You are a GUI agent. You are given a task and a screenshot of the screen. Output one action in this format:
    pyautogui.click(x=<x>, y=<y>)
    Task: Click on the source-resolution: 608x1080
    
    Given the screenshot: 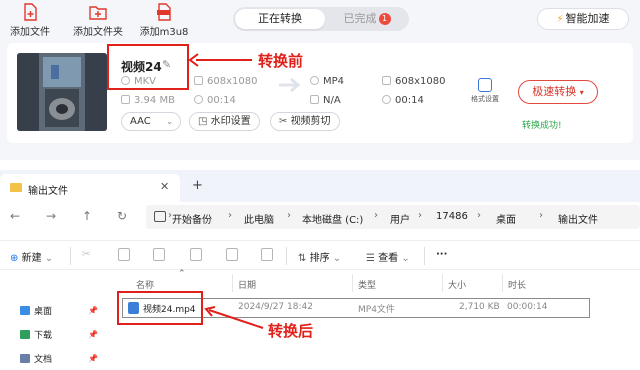 What is the action you would take?
    pyautogui.click(x=225, y=81)
    